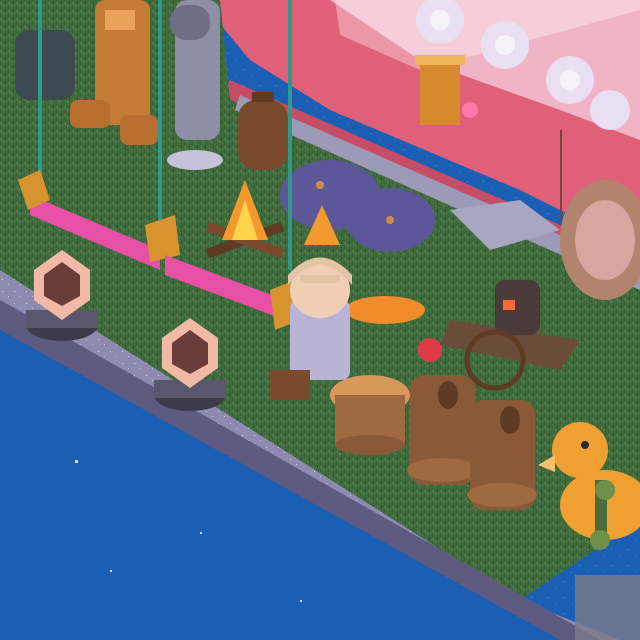  Describe the element at coordinates (370, 415) in the screenshot. I see `tree-stump-icon` at that location.